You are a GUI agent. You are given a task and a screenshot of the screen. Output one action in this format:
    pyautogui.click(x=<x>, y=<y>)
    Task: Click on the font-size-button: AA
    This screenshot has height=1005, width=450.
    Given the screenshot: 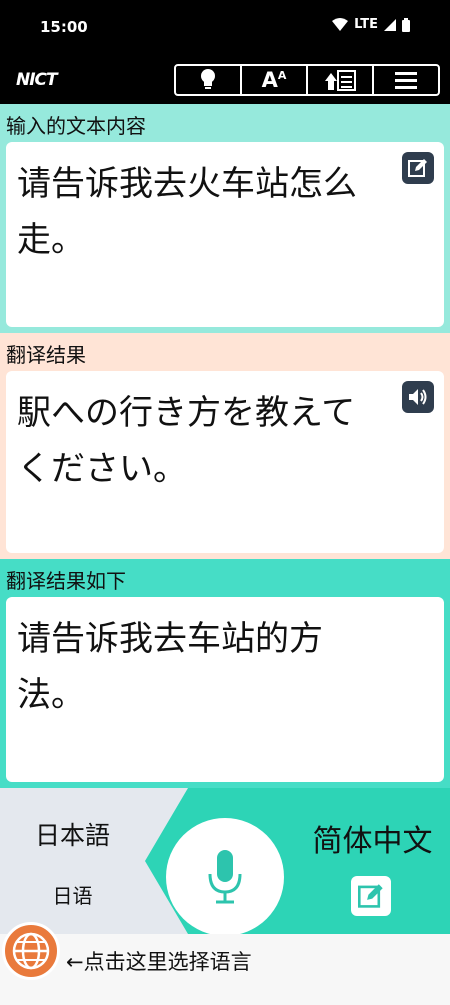 What is the action you would take?
    pyautogui.click(x=275, y=80)
    